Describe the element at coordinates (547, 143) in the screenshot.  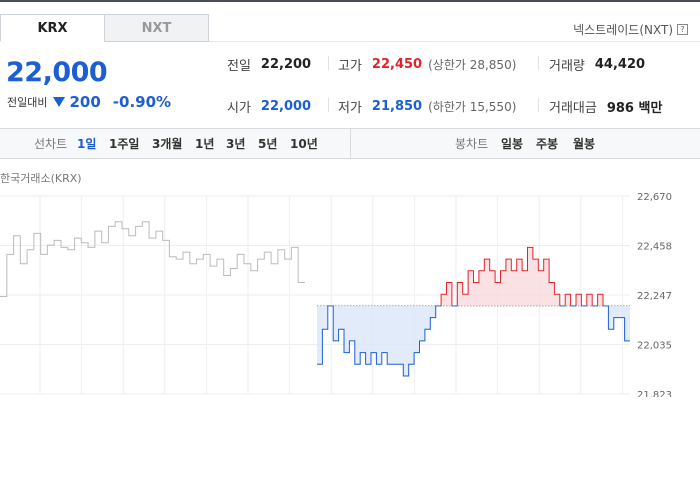
I see `candle-weekly: 주봉` at that location.